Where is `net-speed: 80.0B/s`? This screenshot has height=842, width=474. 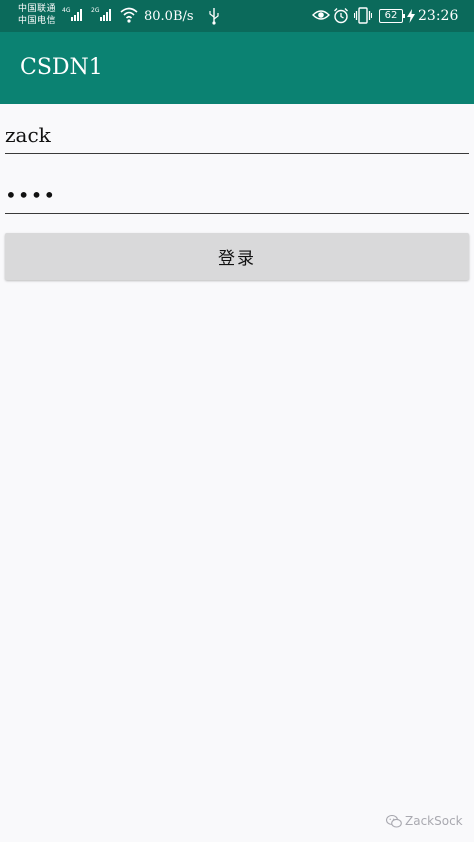
net-speed: 80.0B/s is located at coordinates (169, 16).